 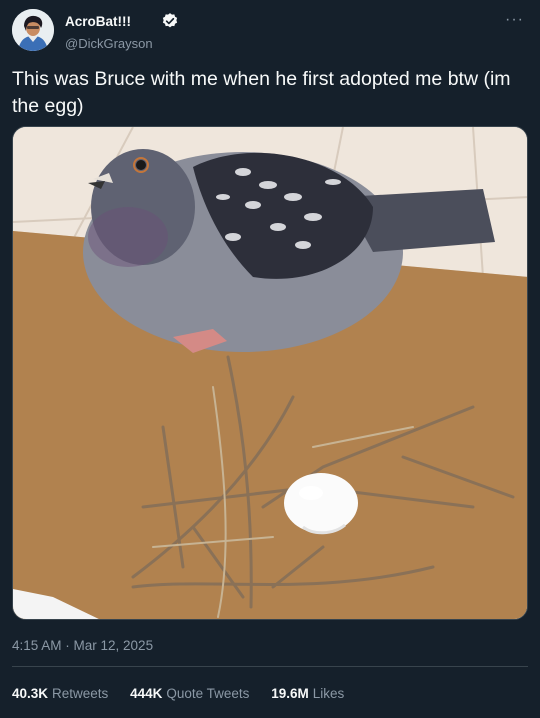 What do you see at coordinates (109, 43) in the screenshot?
I see `user-handle: @DickGrayson` at bounding box center [109, 43].